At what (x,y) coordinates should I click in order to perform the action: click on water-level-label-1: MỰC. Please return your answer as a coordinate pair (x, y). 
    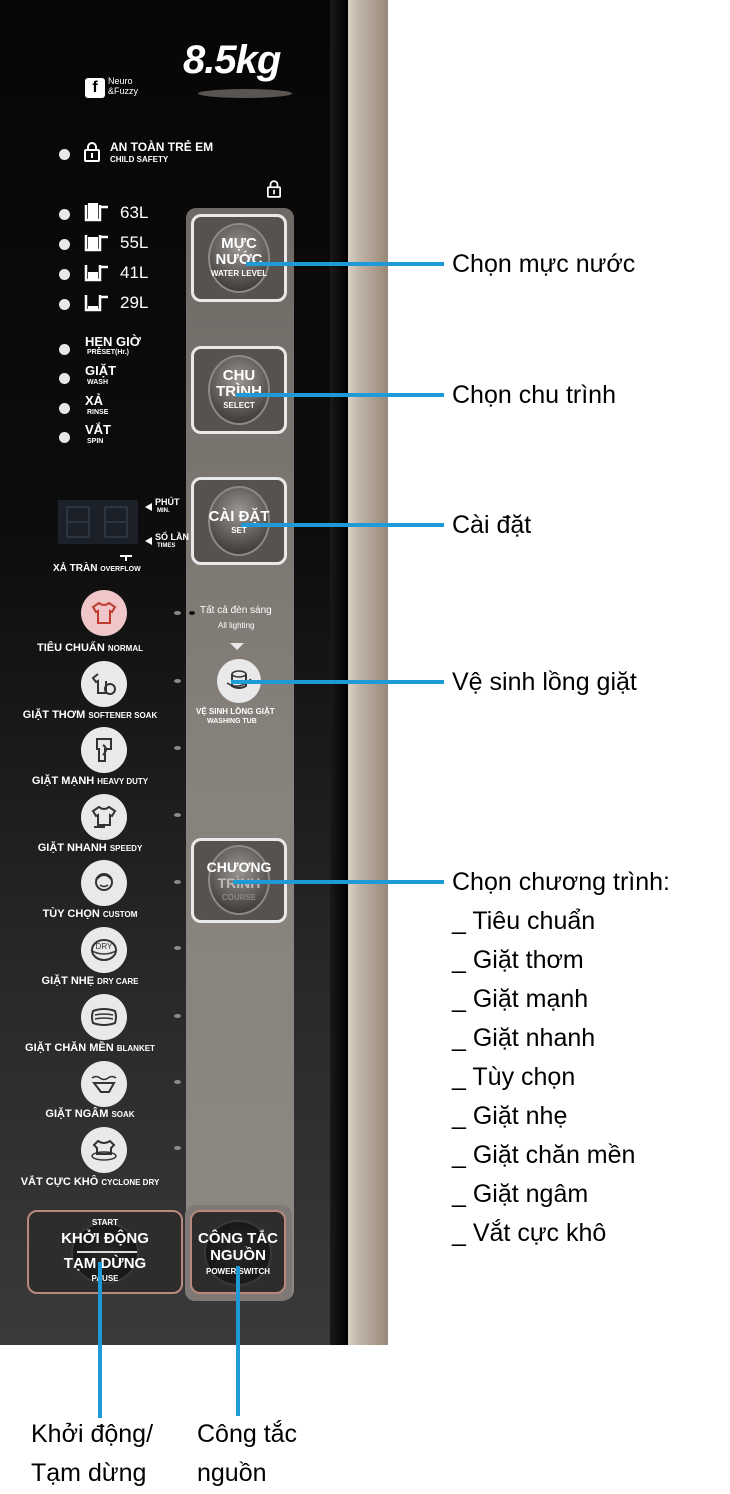
    Looking at the image, I should click on (239, 243).